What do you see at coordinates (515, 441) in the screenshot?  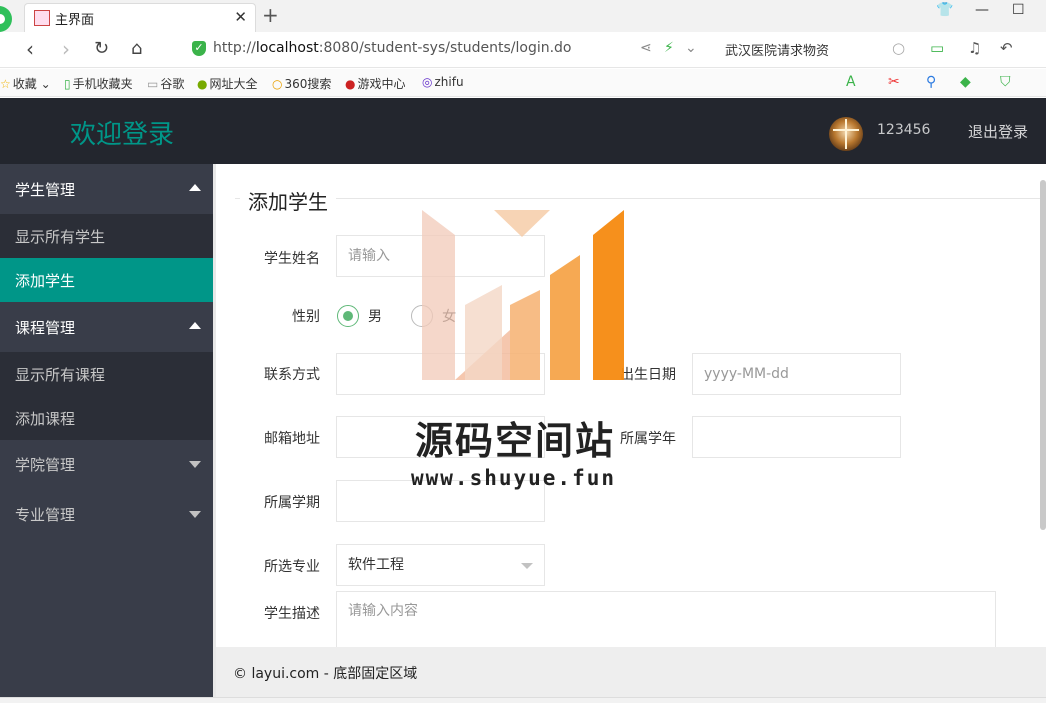 I see `watermark-title: 源码空间站` at bounding box center [515, 441].